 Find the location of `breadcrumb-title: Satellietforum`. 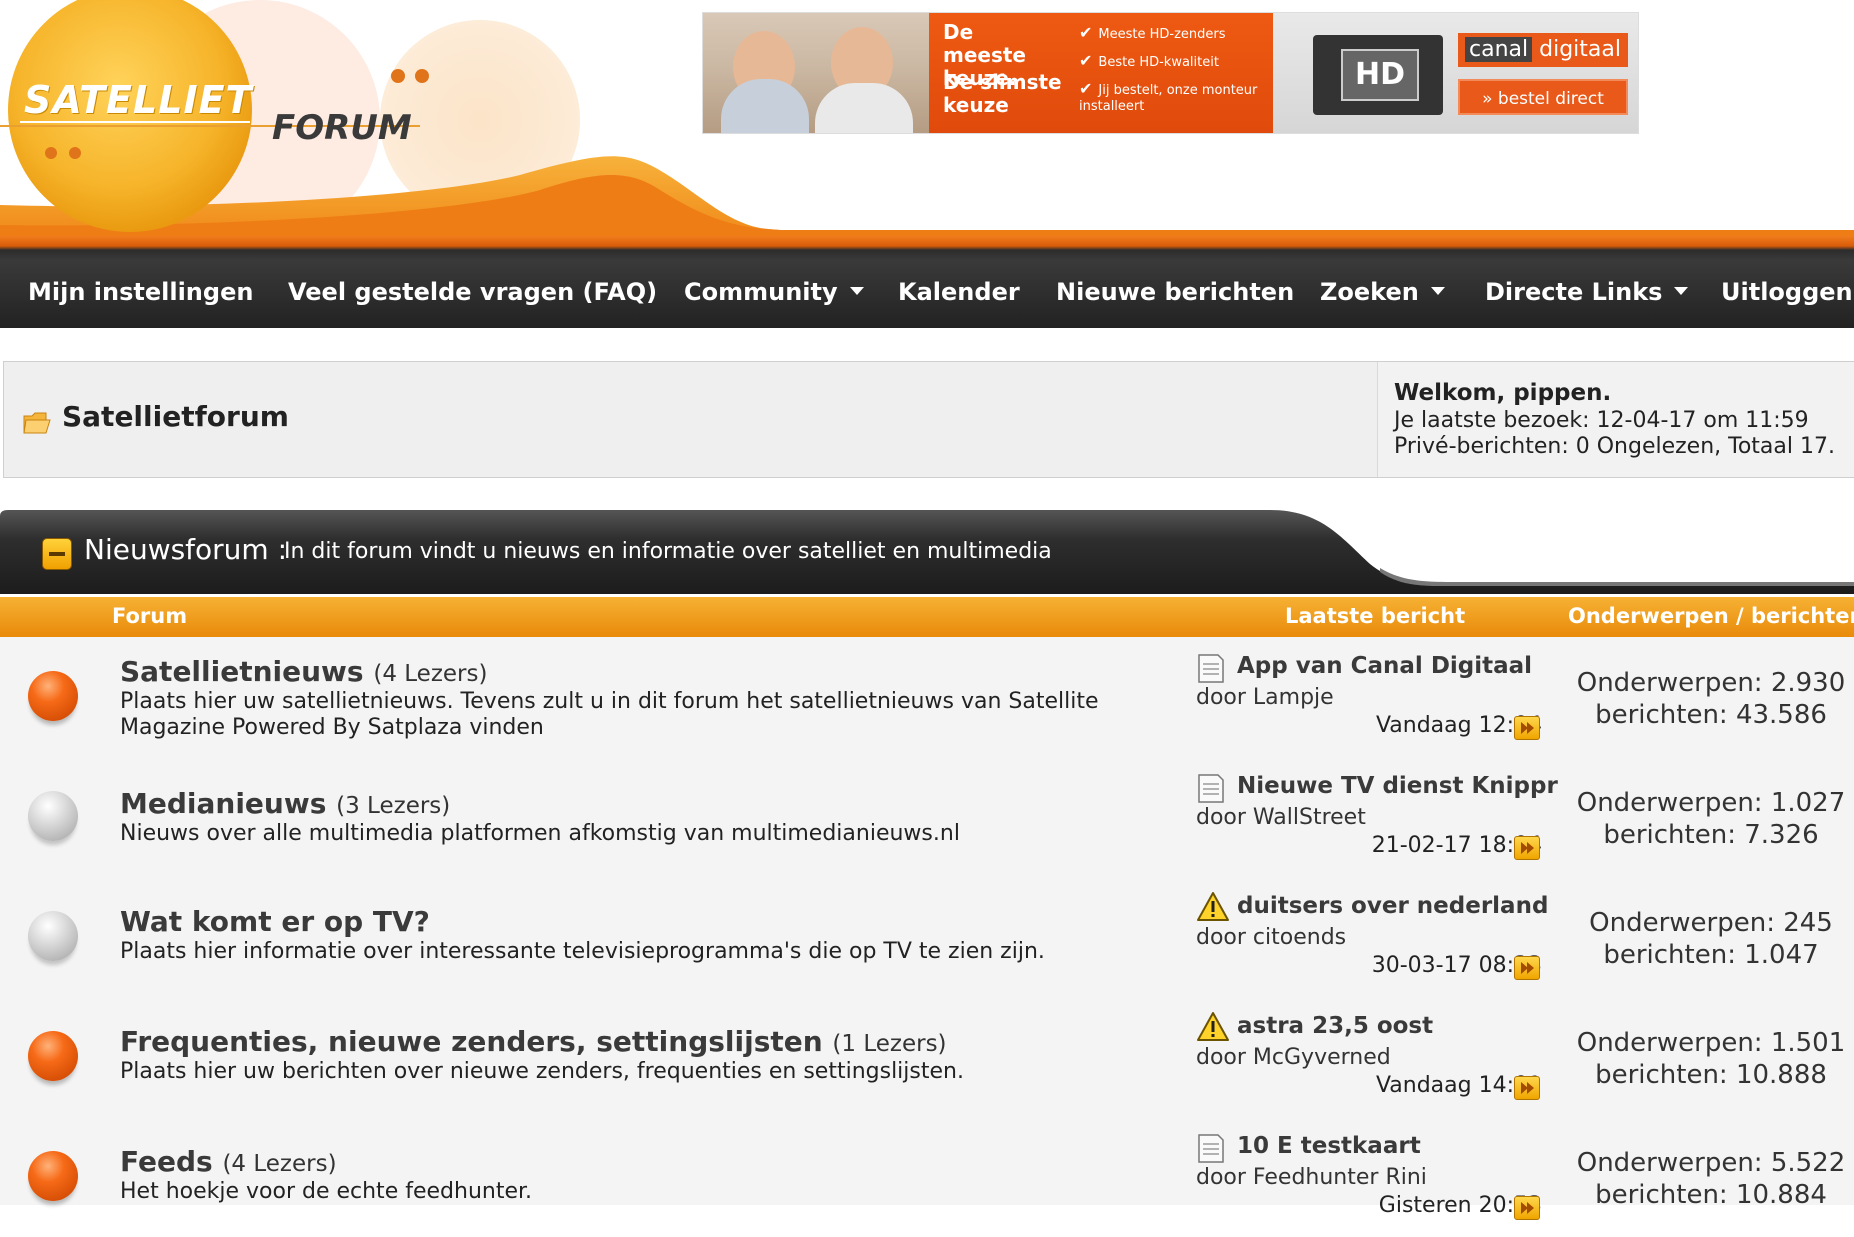

breadcrumb-title: Satellietforum is located at coordinates (175, 416).